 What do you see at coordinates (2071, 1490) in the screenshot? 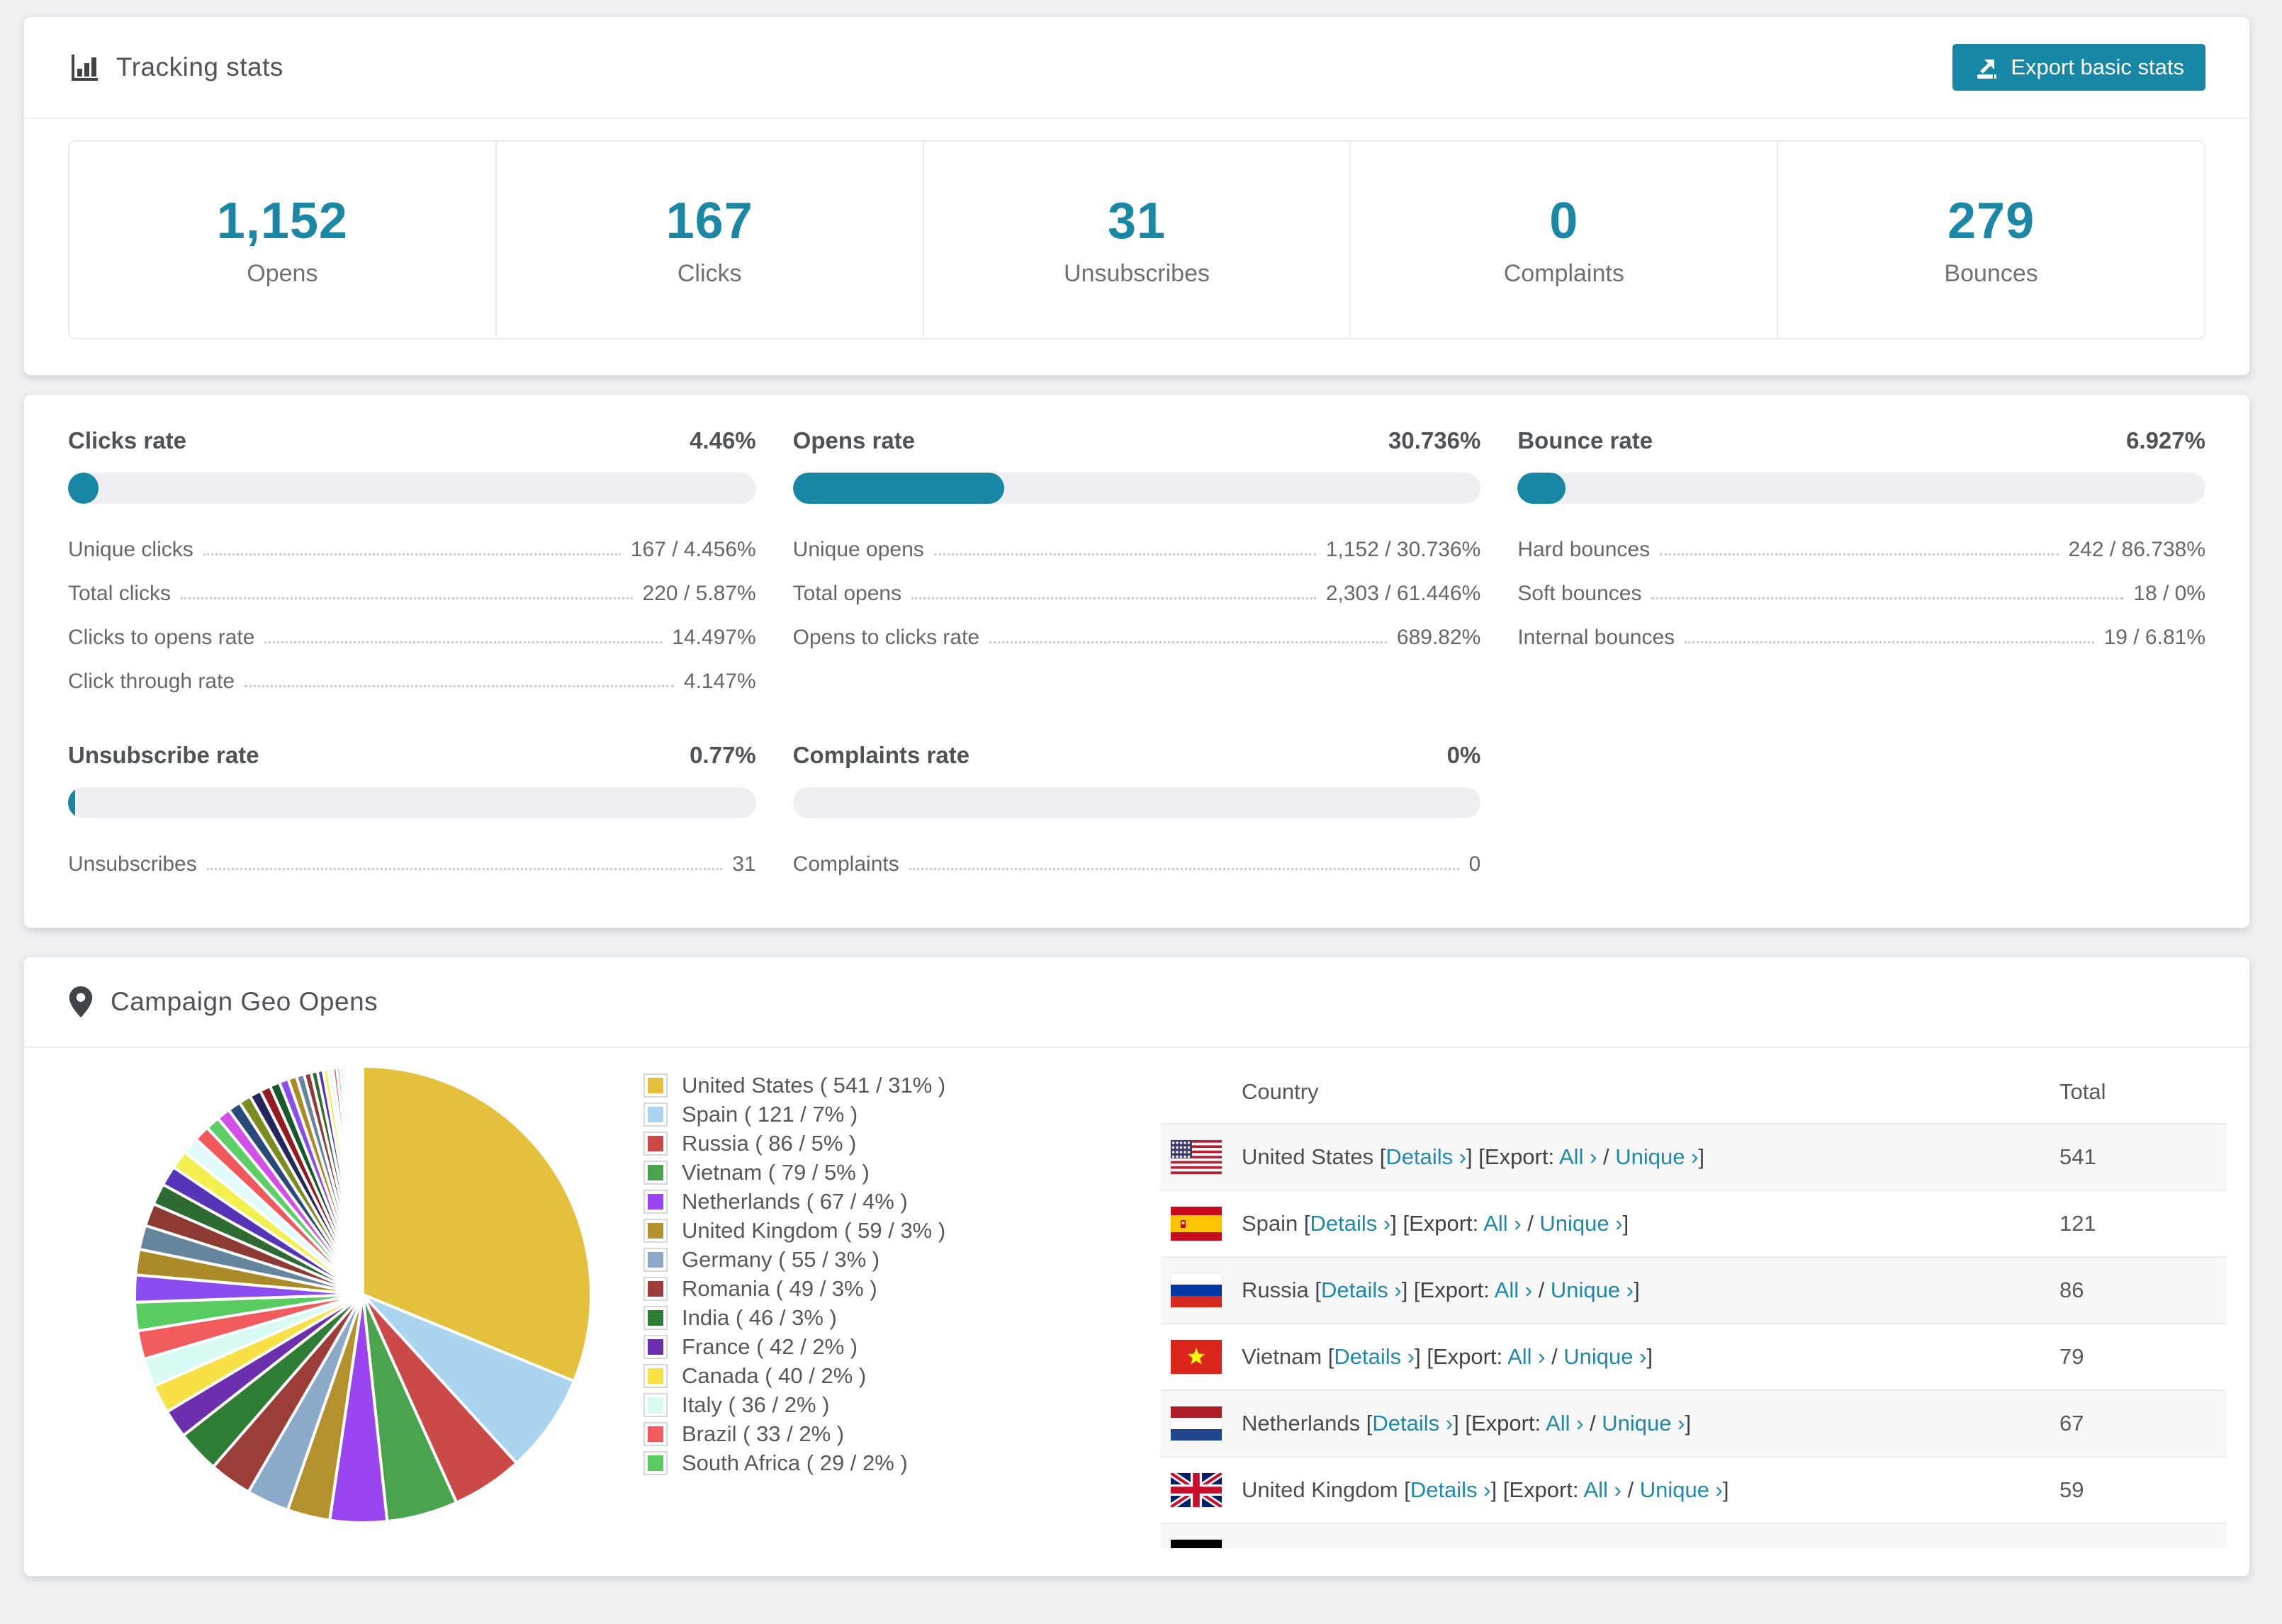
I see `country-total: 59` at bounding box center [2071, 1490].